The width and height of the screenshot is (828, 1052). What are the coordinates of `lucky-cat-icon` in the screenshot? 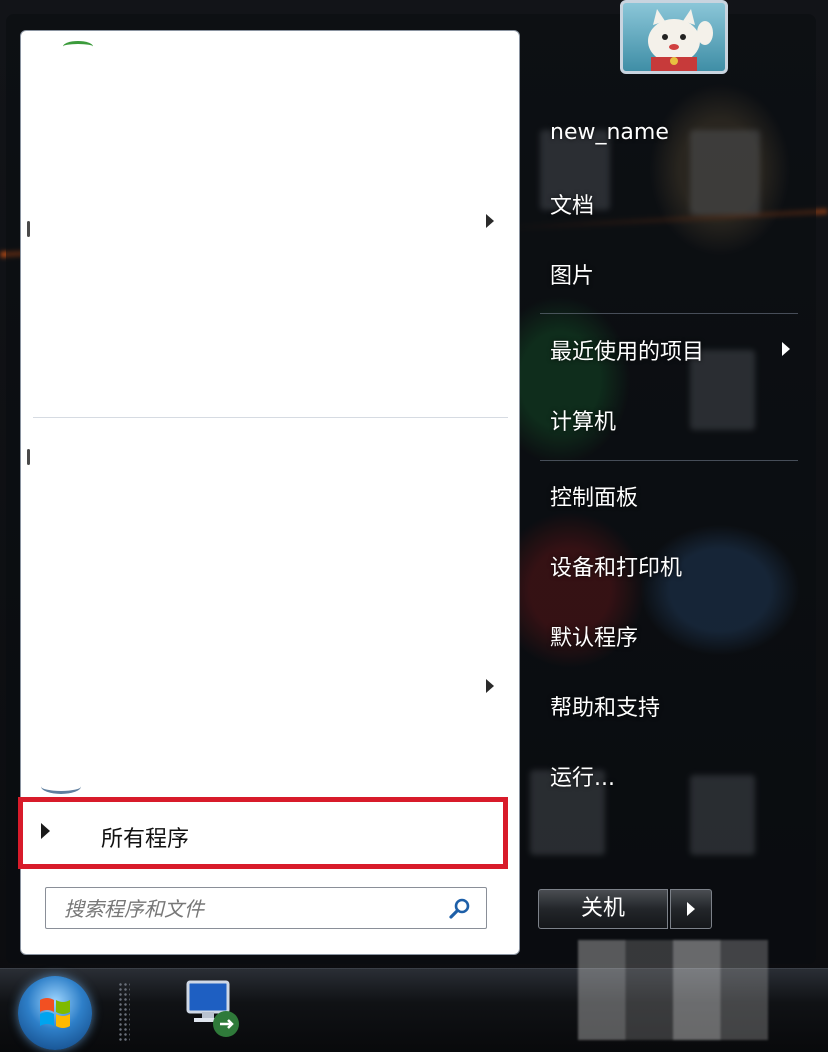 It's located at (680, 40).